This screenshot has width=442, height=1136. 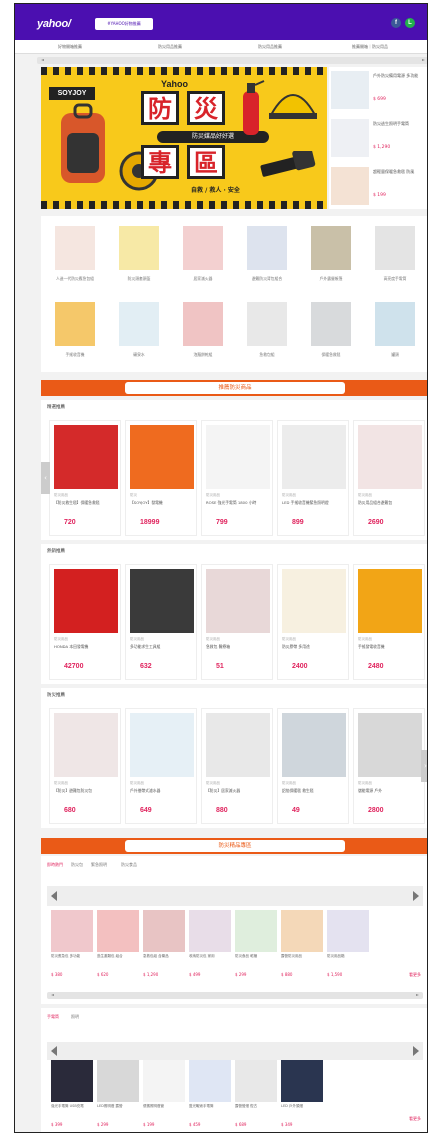 I want to click on product-card: 防災用品 LED 手搖收音機緊急照明燈 899, so click(x=313, y=478).